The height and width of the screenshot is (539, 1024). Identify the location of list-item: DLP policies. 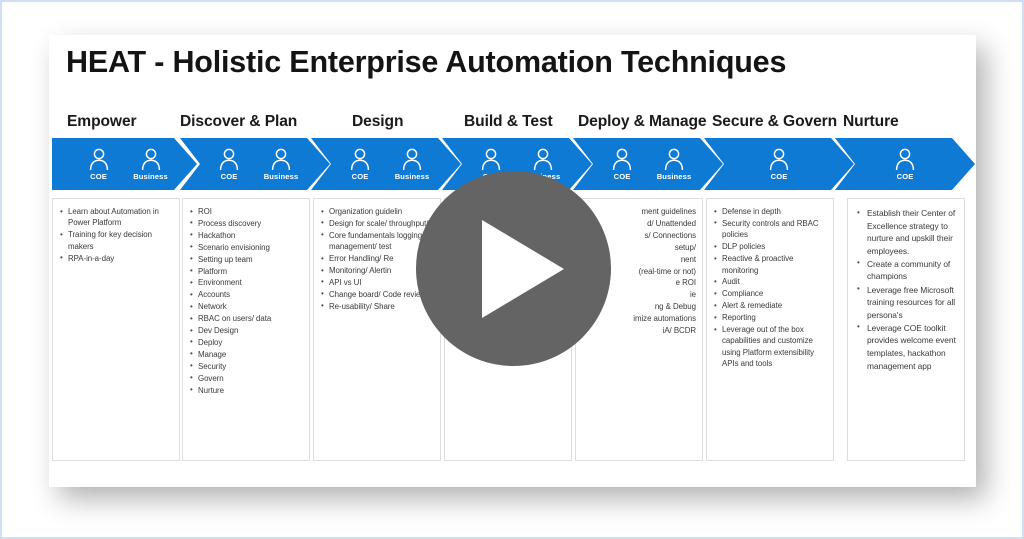
(771, 247).